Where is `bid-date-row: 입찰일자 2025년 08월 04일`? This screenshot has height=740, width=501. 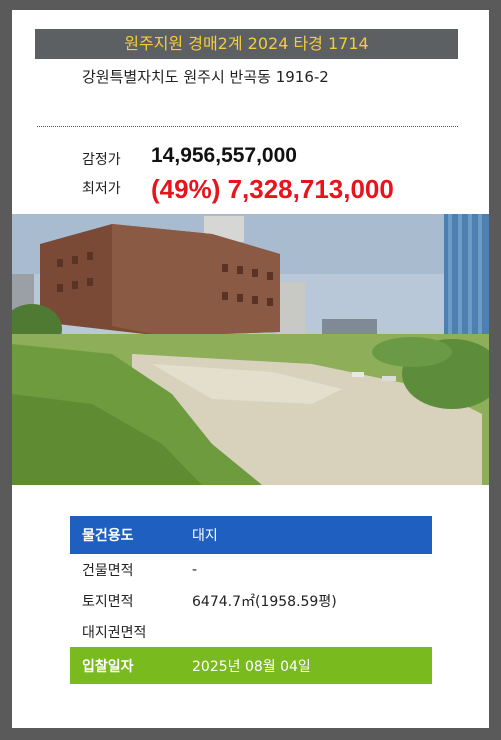
bid-date-row: 입찰일자 2025년 08월 04일 is located at coordinates (251, 665).